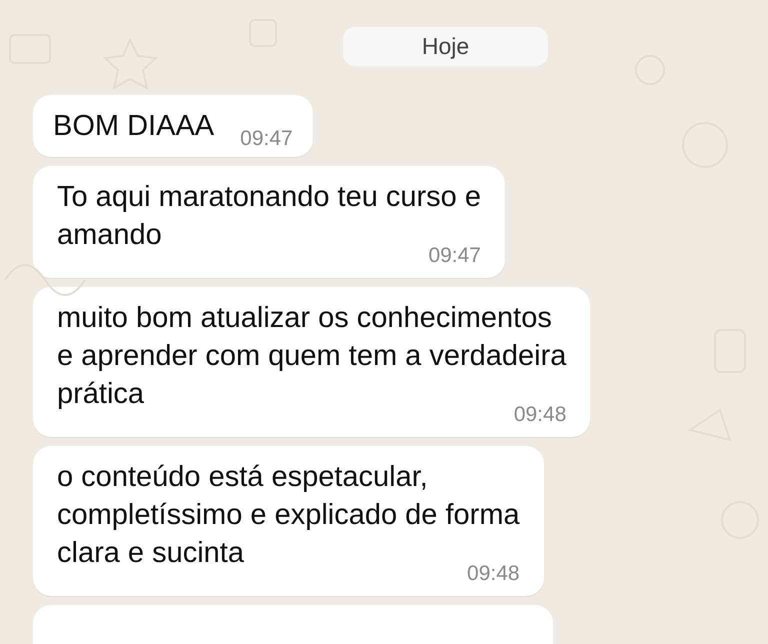 The image size is (768, 644). What do you see at coordinates (266, 138) in the screenshot?
I see `message-time: 09:47` at bounding box center [266, 138].